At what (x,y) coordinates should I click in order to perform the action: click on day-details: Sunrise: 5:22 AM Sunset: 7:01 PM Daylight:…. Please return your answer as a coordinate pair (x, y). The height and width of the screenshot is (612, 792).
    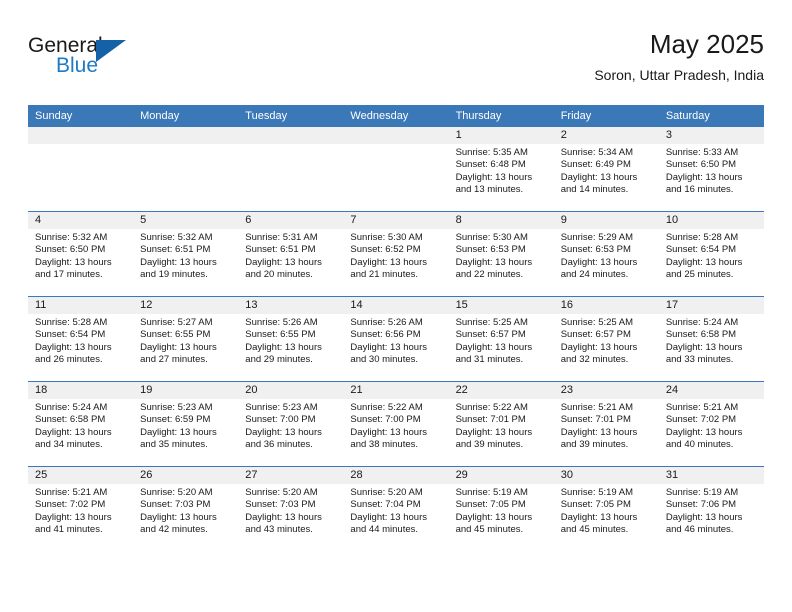
    Looking at the image, I should click on (501, 425).